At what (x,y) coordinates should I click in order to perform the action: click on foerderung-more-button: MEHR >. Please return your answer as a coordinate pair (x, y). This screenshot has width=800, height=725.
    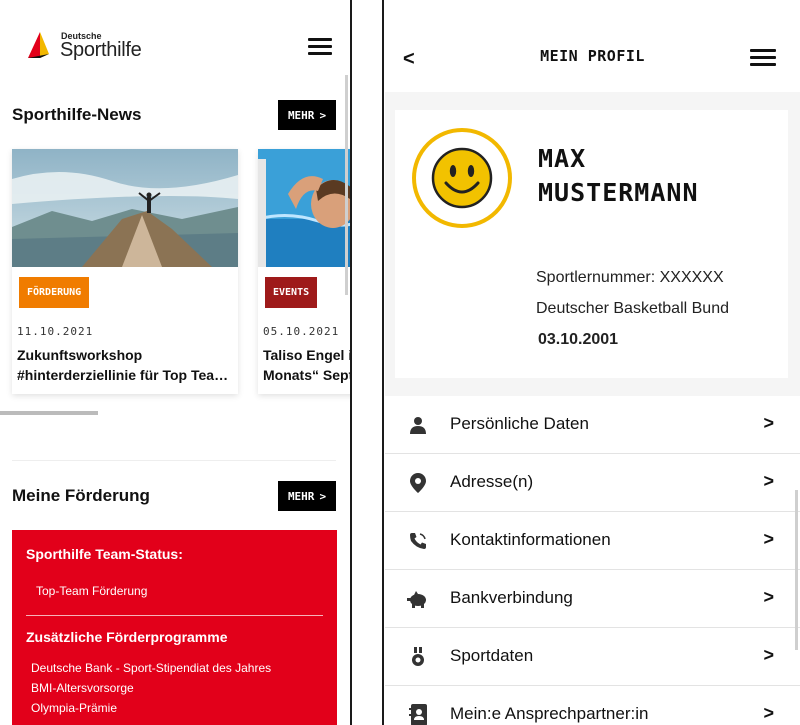
    Looking at the image, I should click on (307, 496).